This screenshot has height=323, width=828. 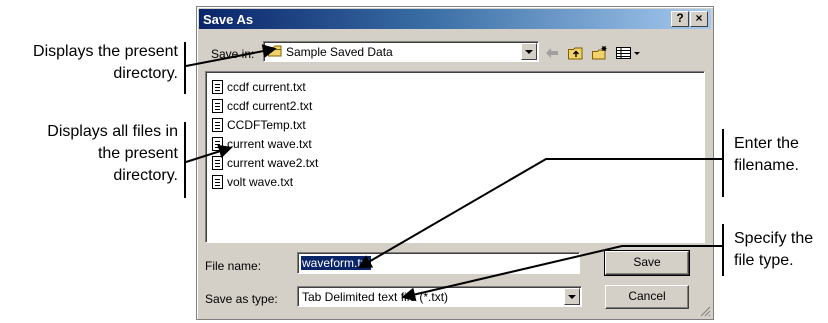 I want to click on list-item: ccdf current2.txt, so click(x=262, y=106).